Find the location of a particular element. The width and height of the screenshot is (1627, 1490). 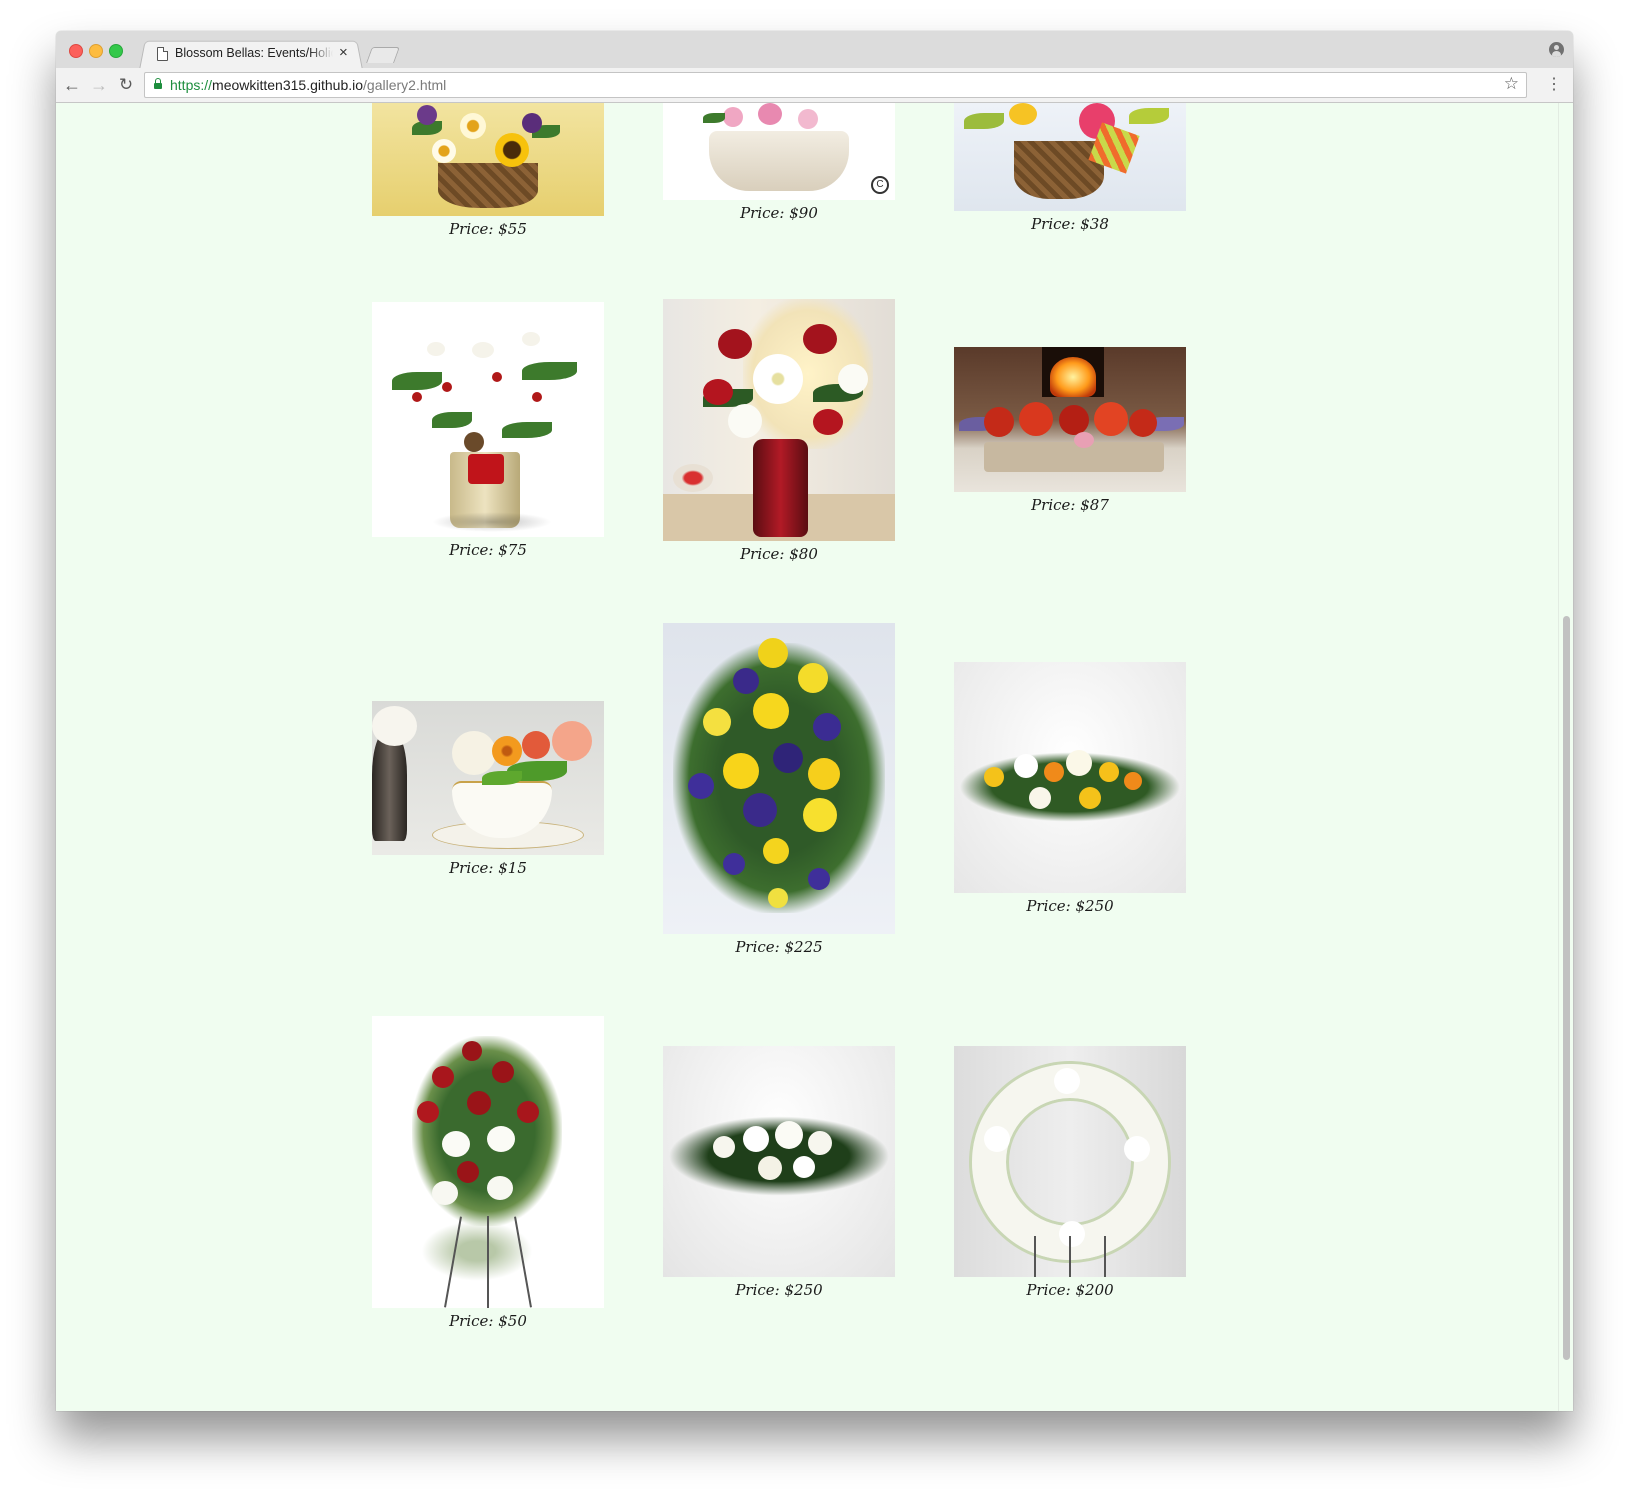

price-label: Price: $87 is located at coordinates (1070, 505).